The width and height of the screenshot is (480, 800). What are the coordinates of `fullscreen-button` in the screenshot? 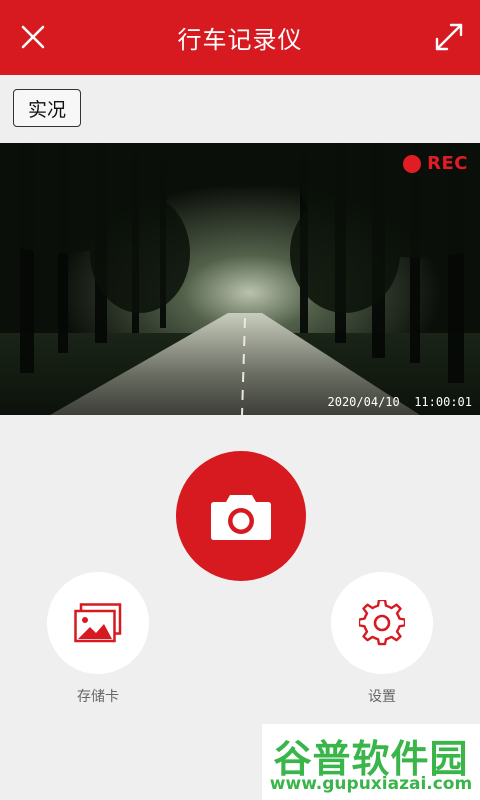 It's located at (449, 37).